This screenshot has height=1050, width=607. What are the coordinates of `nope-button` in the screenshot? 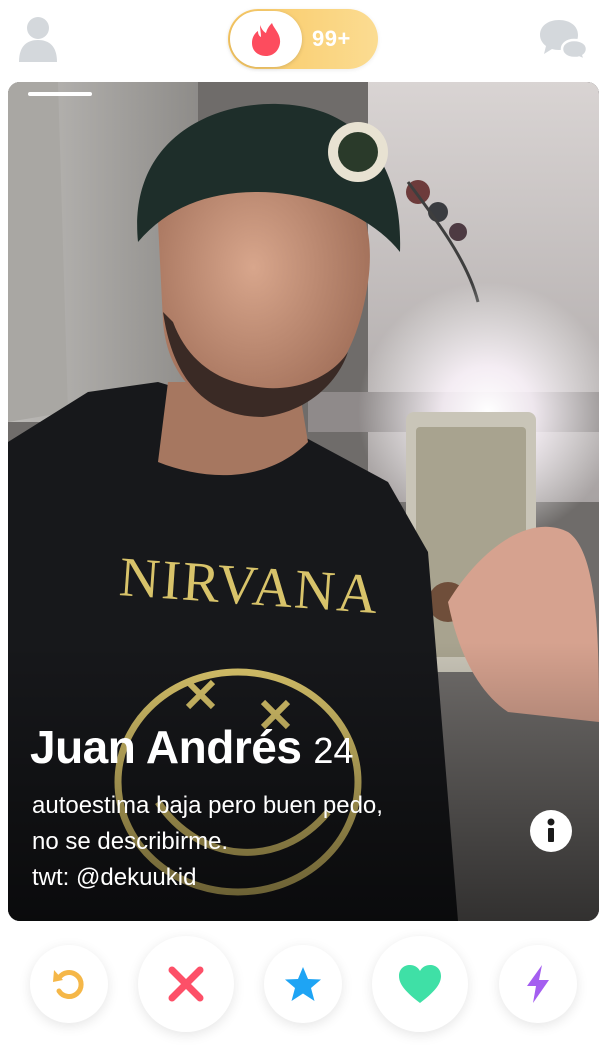 It's located at (186, 984).